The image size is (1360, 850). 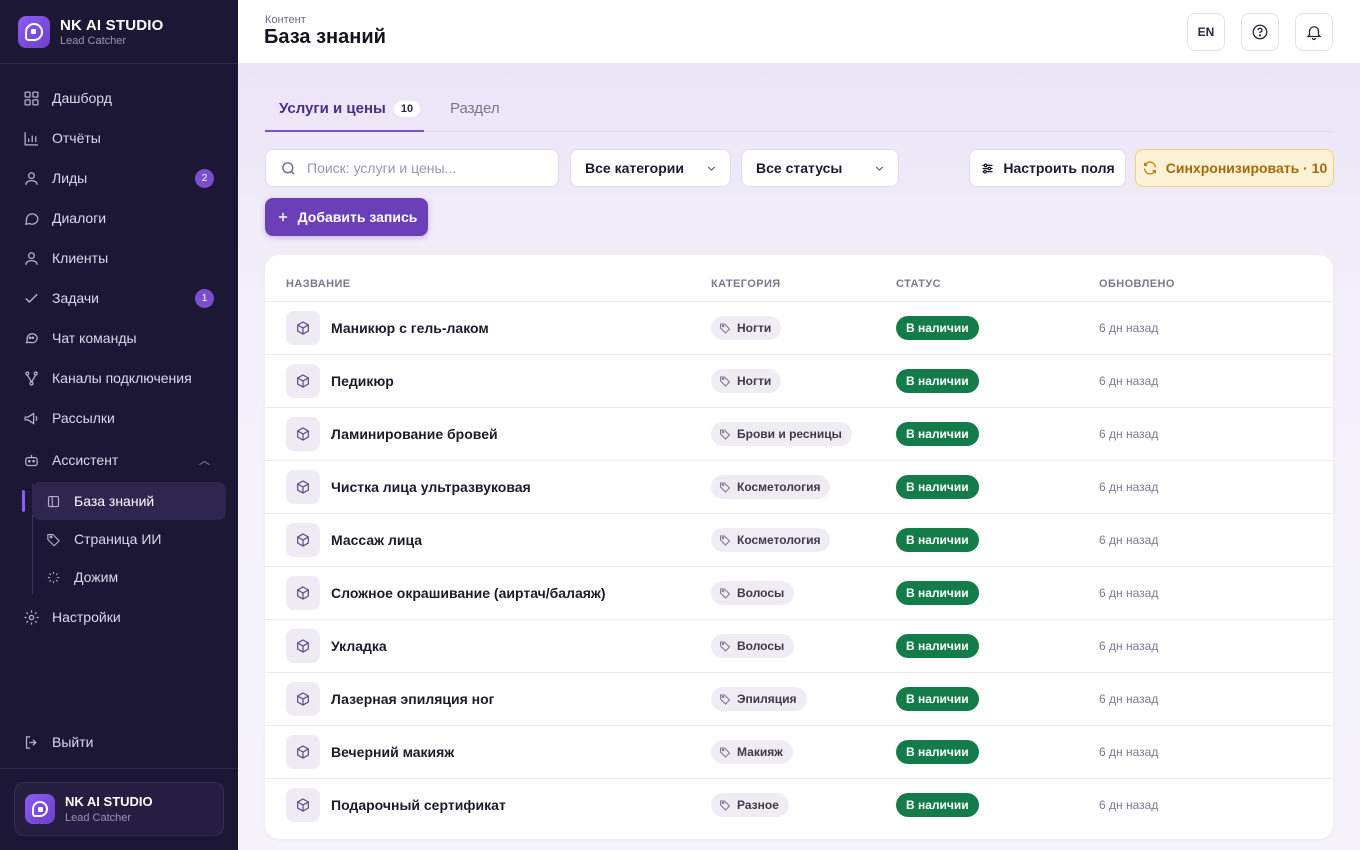 I want to click on sidebar-subitem-follow-up: Дожим, so click(x=129, y=577).